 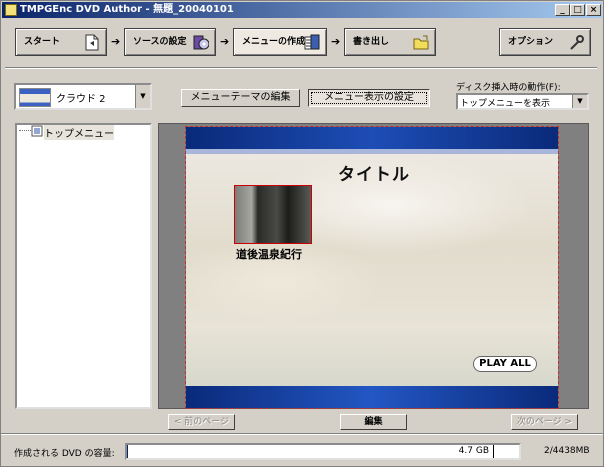 I want to click on capacity-marker-text: 4.7 GB, so click(x=473, y=451).